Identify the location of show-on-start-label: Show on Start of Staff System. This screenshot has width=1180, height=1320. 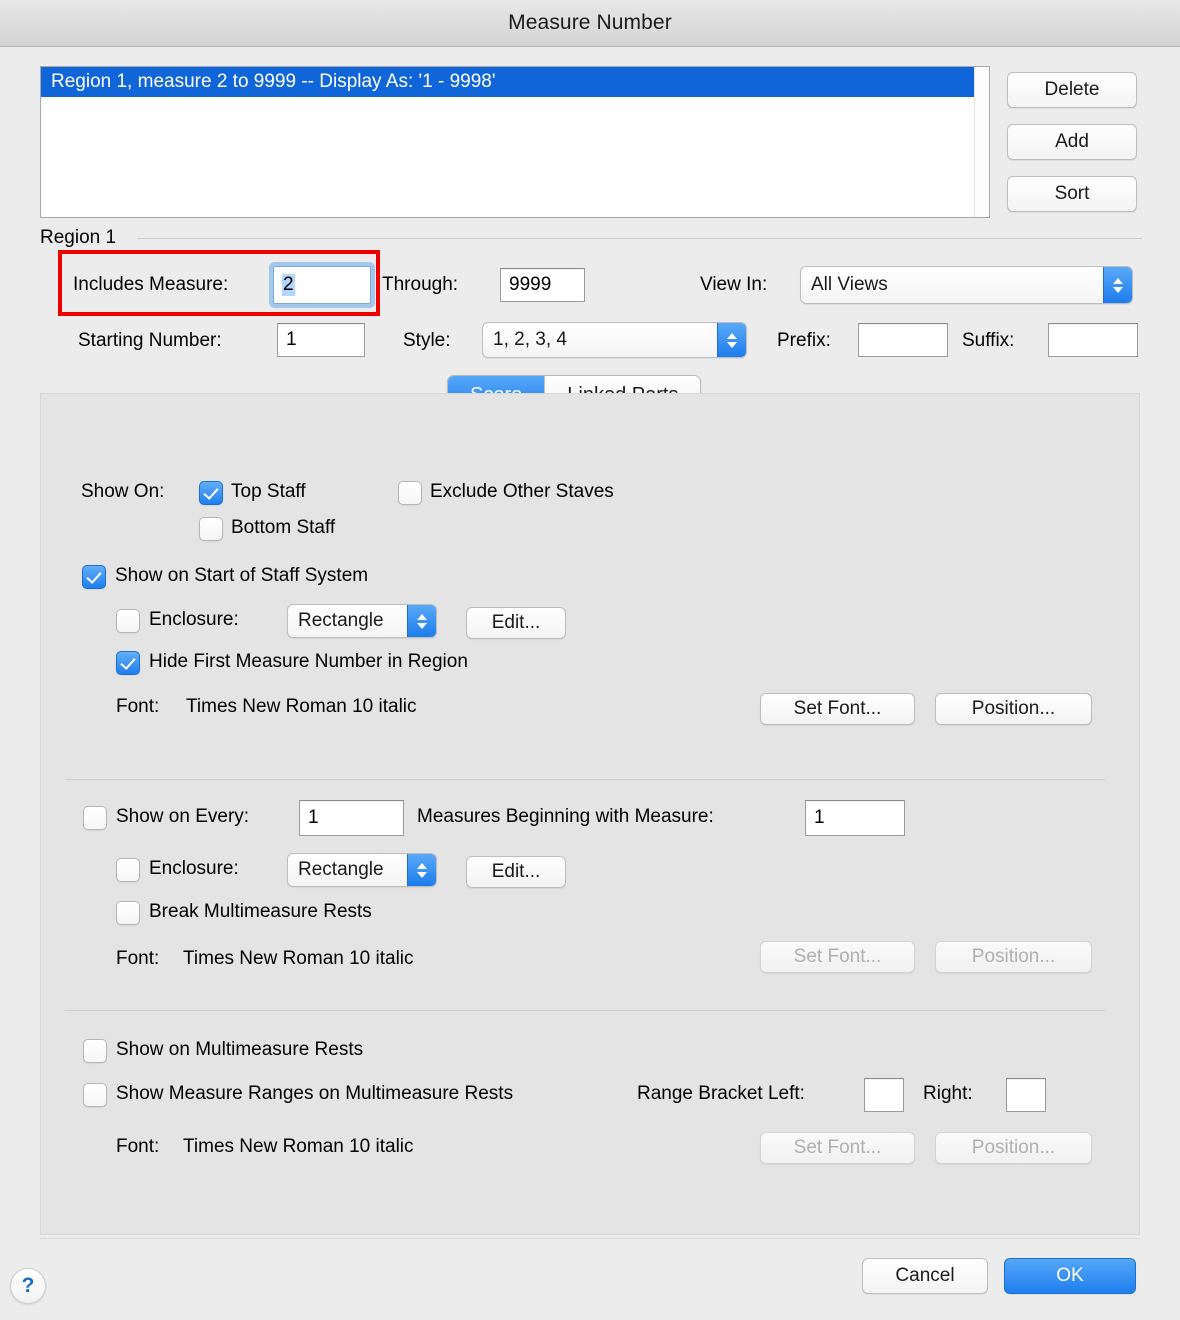
(241, 576).